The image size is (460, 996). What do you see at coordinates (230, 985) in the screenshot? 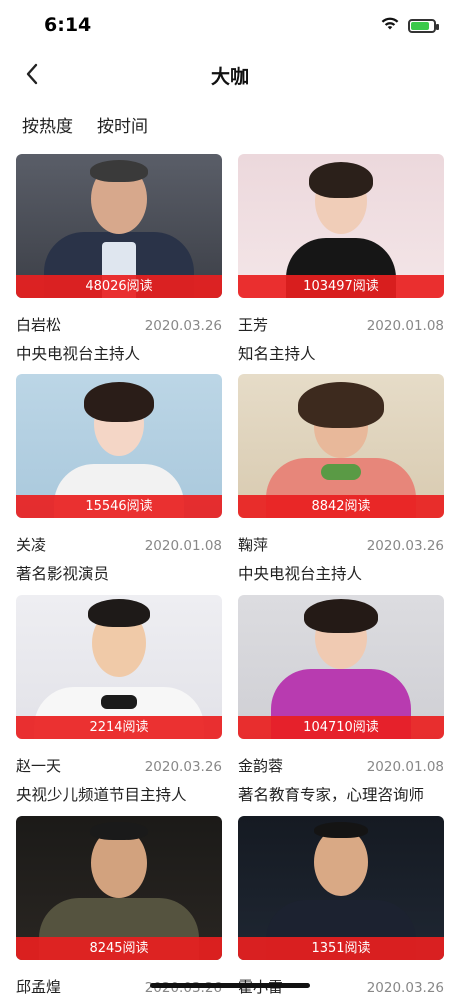
I see `home-indicator` at bounding box center [230, 985].